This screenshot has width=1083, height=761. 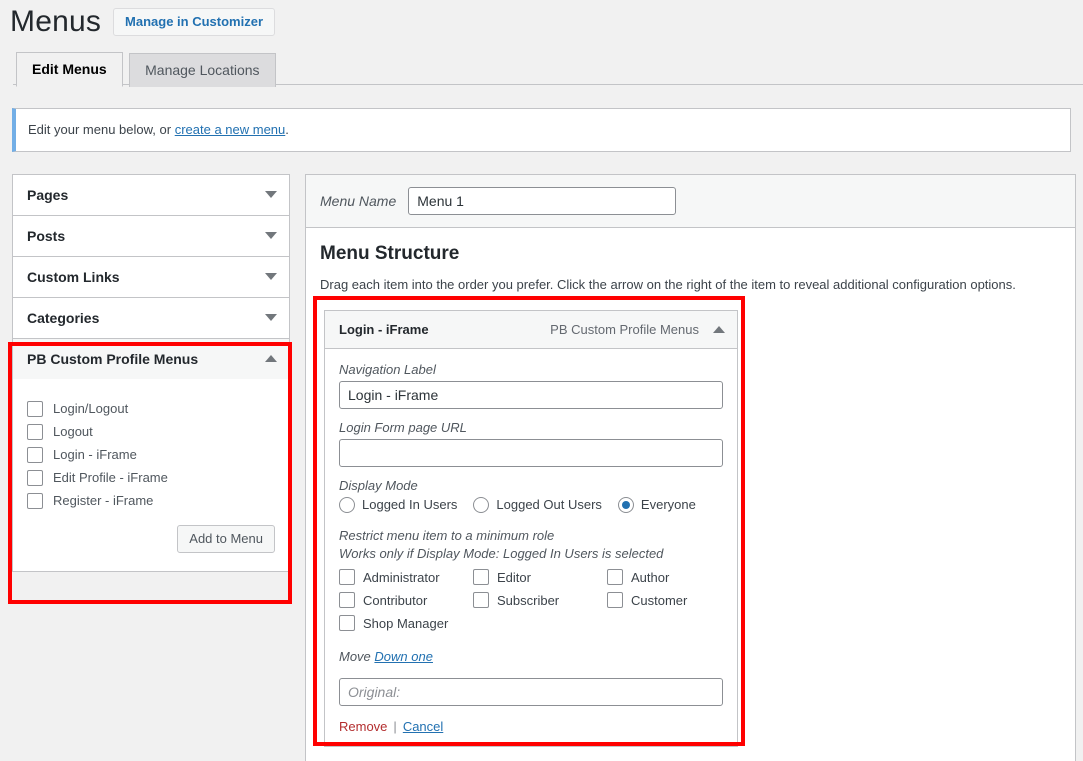 I want to click on display-mode-label: Display Mode, so click(x=378, y=485).